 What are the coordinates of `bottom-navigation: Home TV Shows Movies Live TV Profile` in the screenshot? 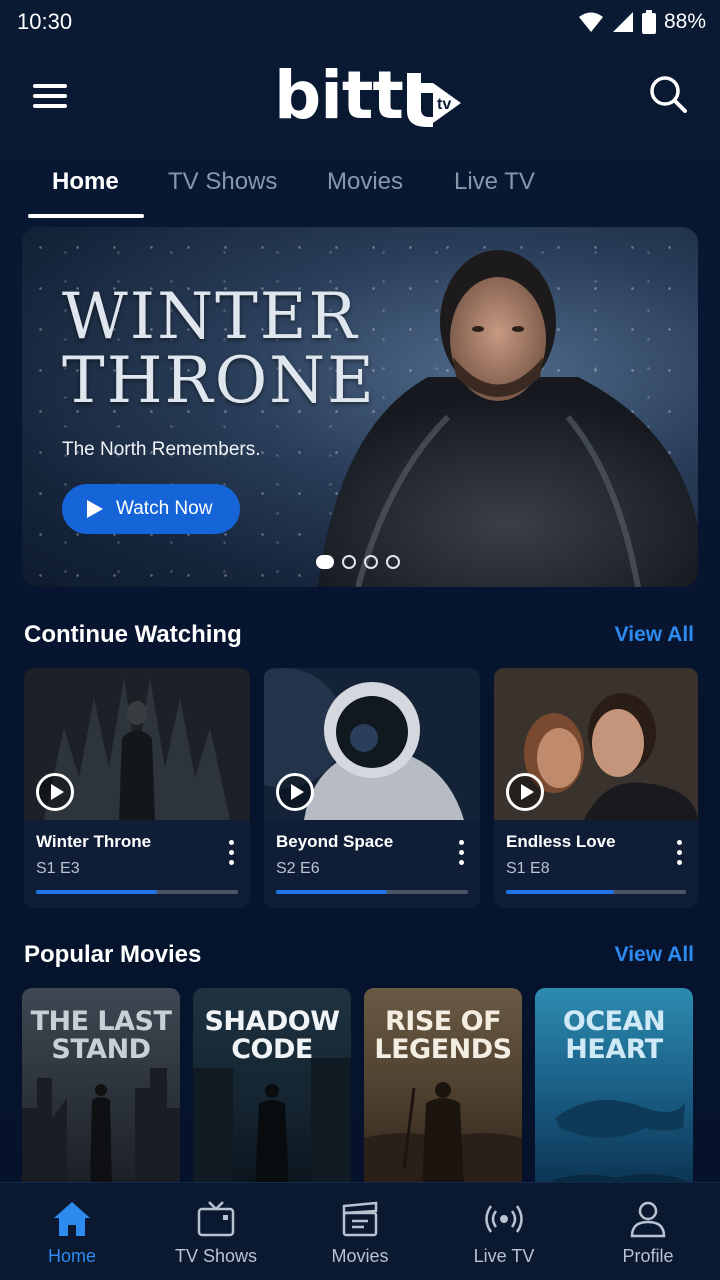 It's located at (360, 1231).